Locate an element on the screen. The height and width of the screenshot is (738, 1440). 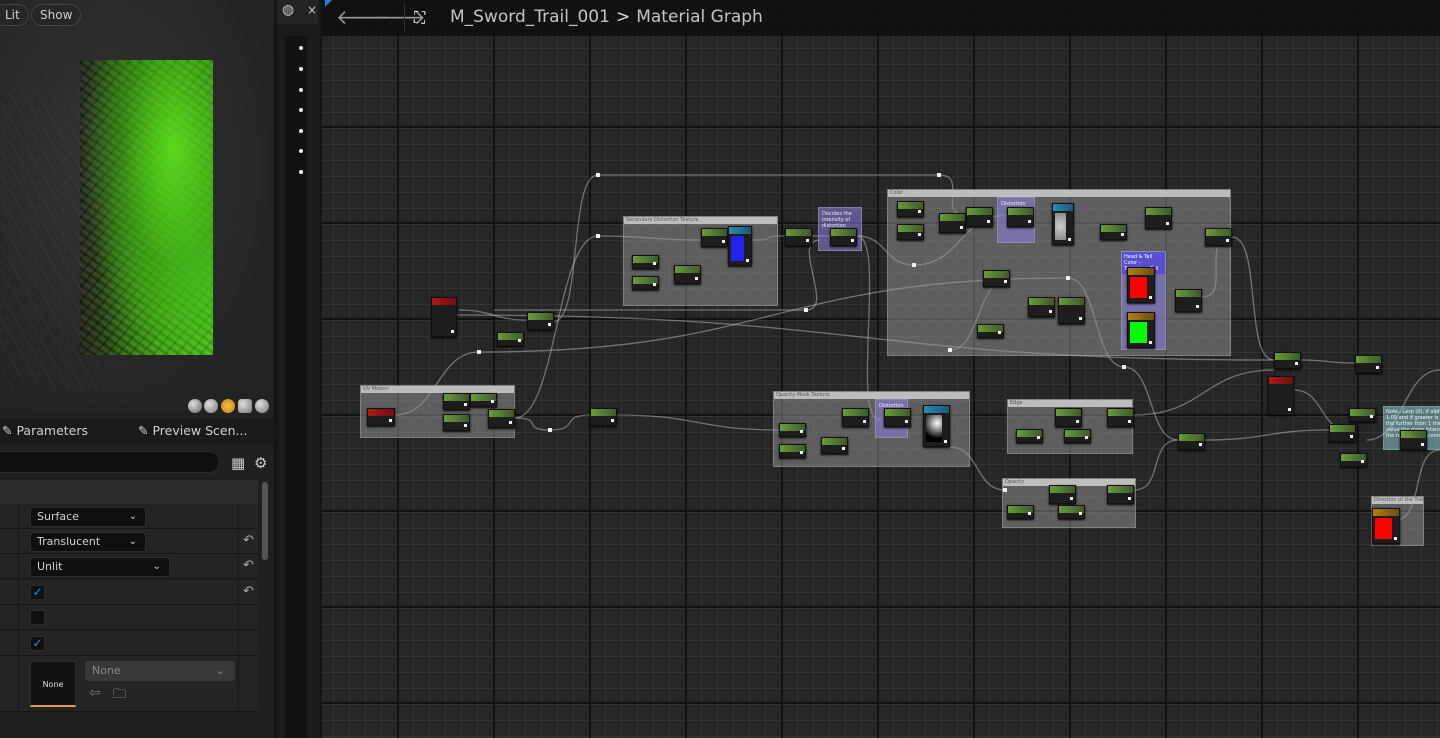
blend-mode-dropdown: Translucent ⌄ is located at coordinates (88, 542).